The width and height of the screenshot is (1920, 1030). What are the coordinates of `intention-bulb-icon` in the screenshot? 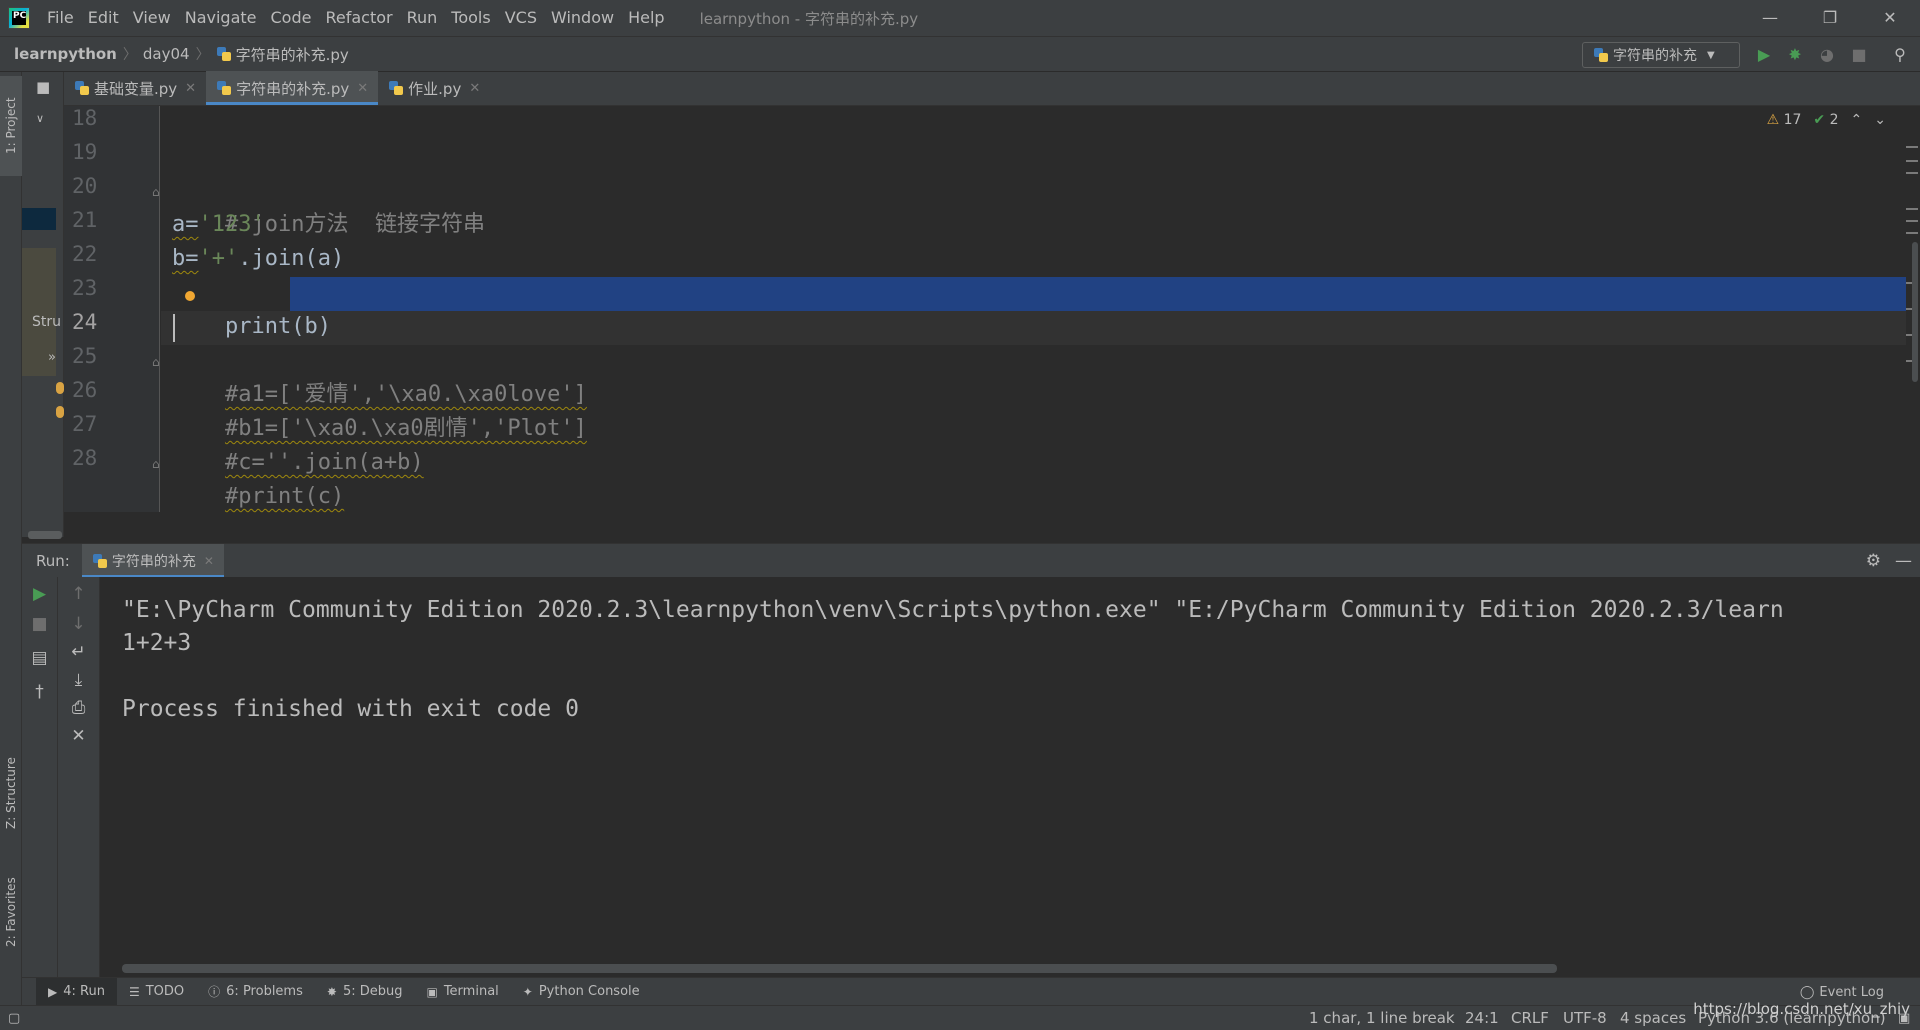 It's located at (190, 296).